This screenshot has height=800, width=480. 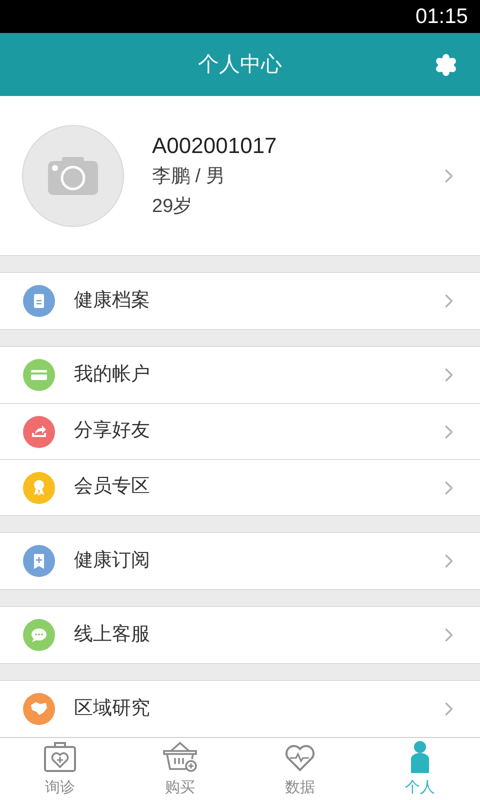 I want to click on user-name-gender: 李鹏 / 男, so click(x=189, y=176).